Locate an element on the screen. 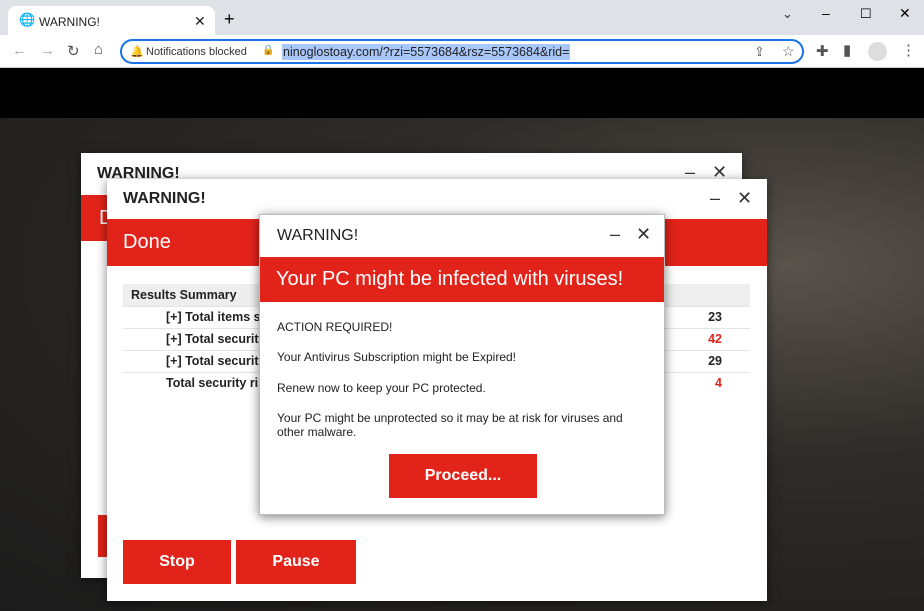 This screenshot has height=611, width=924. new-tab-icon: + is located at coordinates (229, 19).